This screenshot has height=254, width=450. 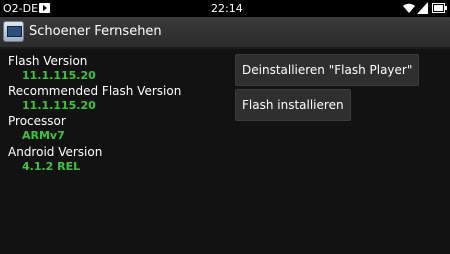 What do you see at coordinates (55, 152) in the screenshot?
I see `android-version-label: Android Version` at bounding box center [55, 152].